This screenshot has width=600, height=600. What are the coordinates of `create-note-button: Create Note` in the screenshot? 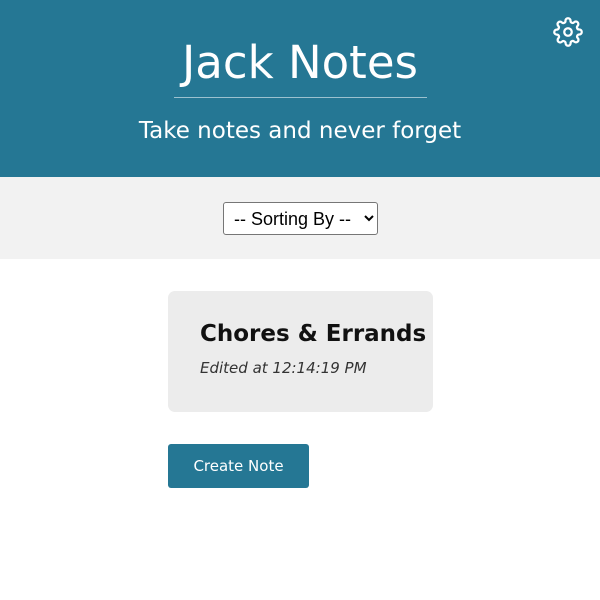 It's located at (238, 466).